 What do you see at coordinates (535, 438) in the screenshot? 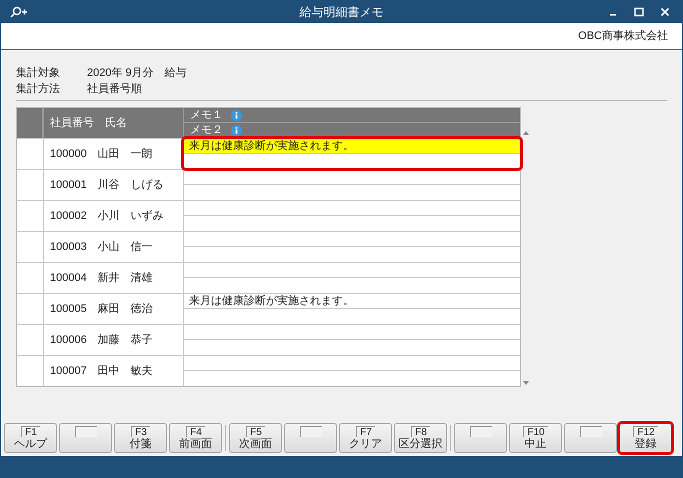
I see `function-key-button: F10 中止` at bounding box center [535, 438].